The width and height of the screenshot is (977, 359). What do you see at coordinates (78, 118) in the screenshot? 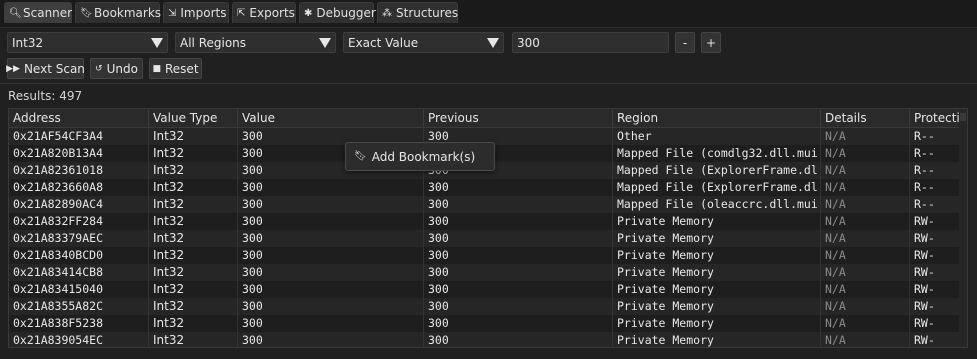
I see `column-header-address: Address` at bounding box center [78, 118].